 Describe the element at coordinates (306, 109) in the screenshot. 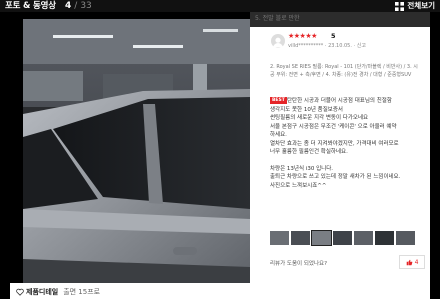

I see `review-line: 생각지도 못한 10년 품질보증서` at that location.